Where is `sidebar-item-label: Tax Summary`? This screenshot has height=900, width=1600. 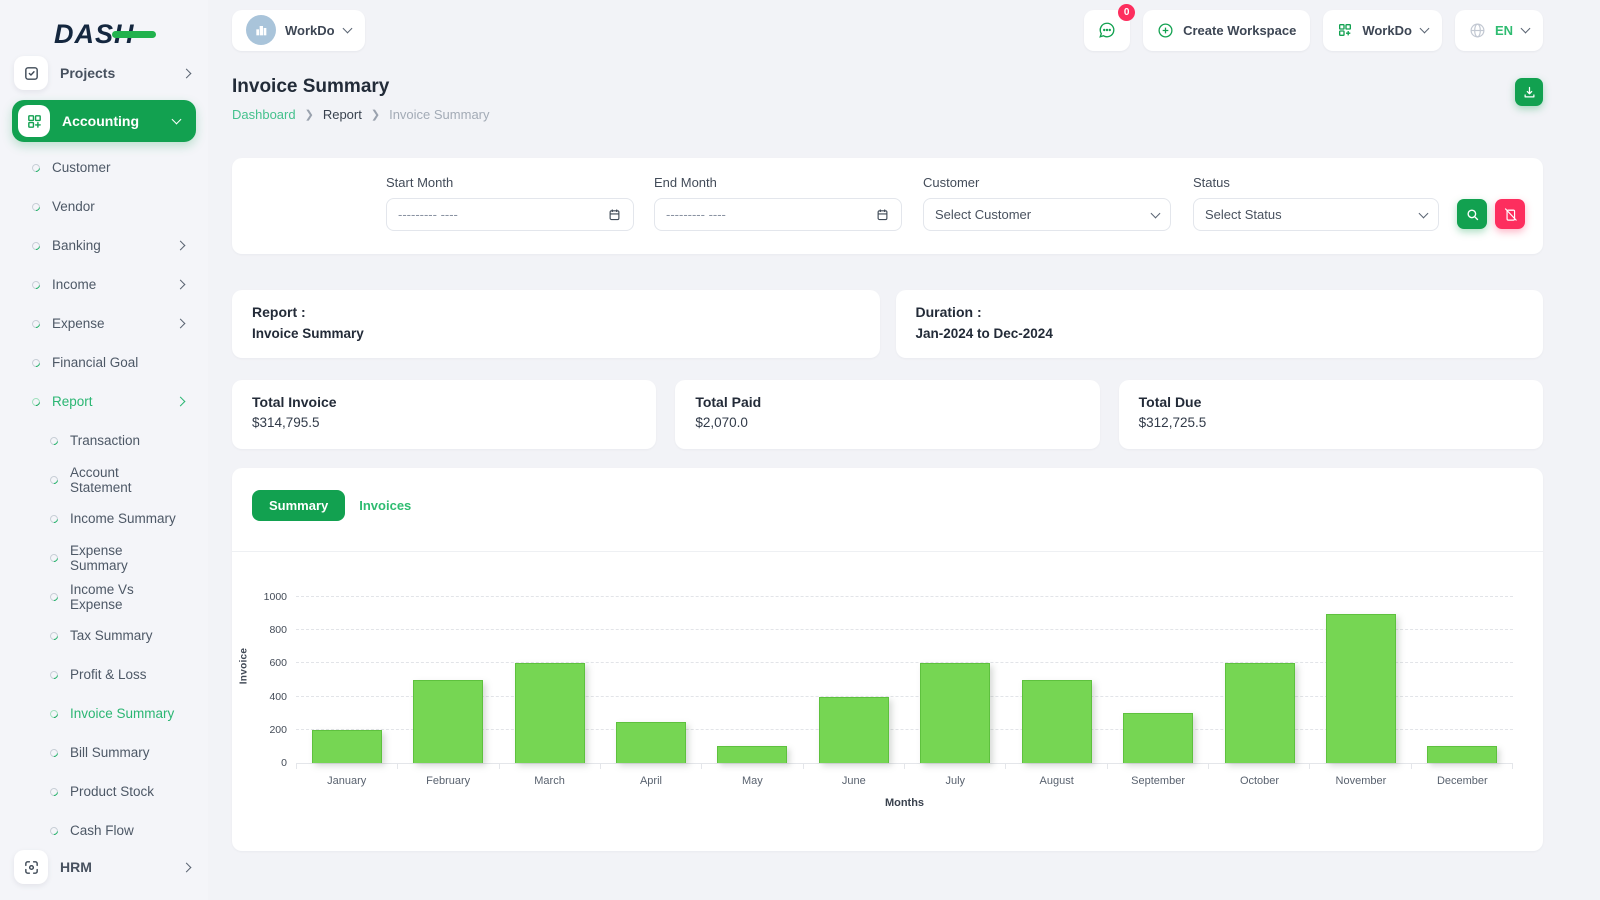
sidebar-item-label: Tax Summary is located at coordinates (111, 635).